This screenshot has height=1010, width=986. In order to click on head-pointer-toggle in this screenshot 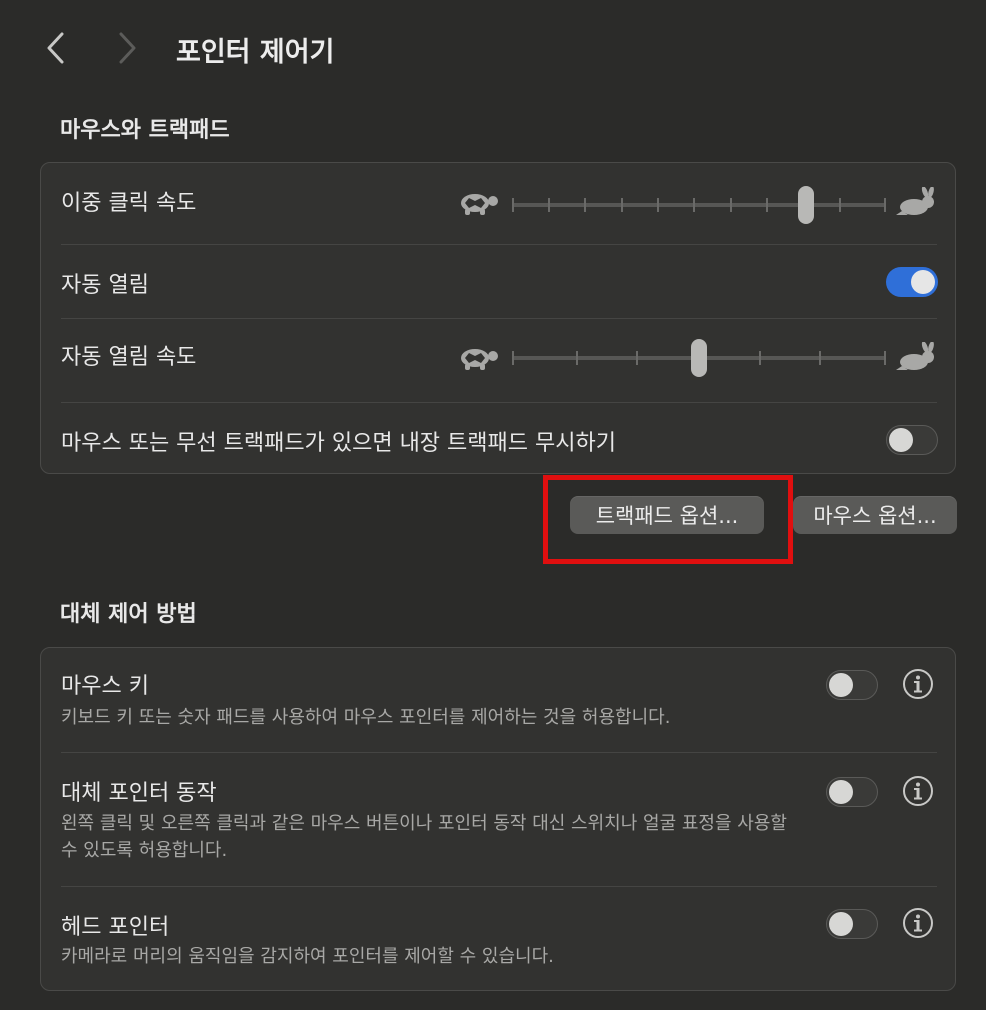, I will do `click(852, 924)`.